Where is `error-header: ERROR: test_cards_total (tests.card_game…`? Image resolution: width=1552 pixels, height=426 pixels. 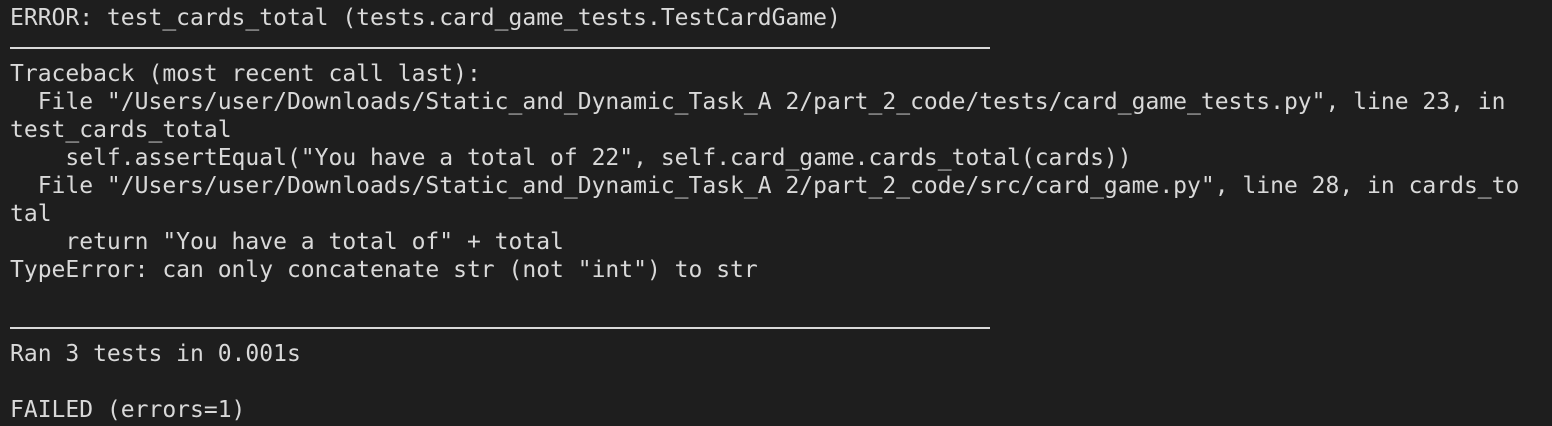 error-header: ERROR: test_cards_total (tests.card_game… is located at coordinates (425, 18).